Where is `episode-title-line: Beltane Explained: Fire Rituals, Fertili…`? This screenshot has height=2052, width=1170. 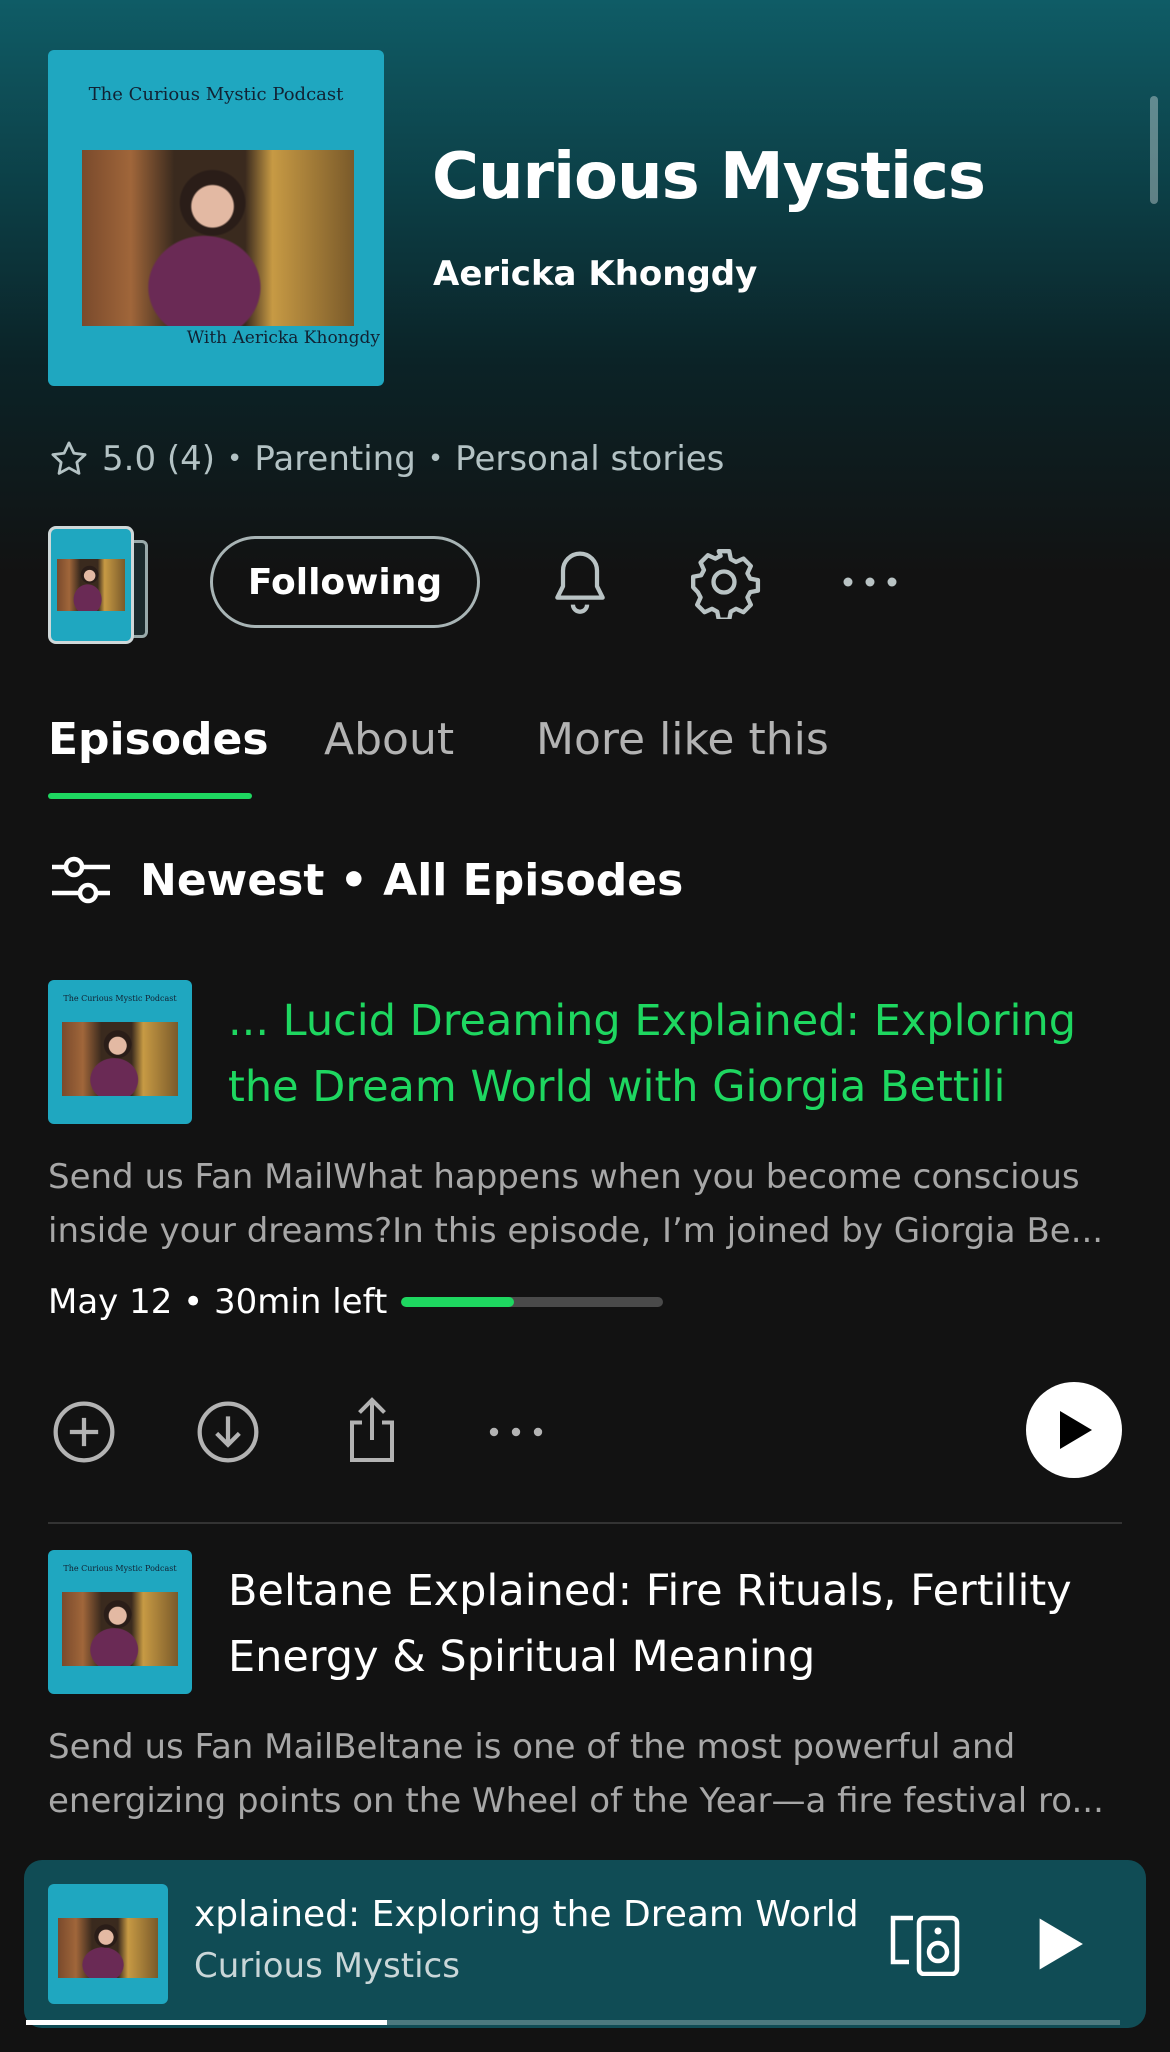
episode-title-line: Beltane Explained: Fire Rituals, Fertili… is located at coordinates (650, 1591).